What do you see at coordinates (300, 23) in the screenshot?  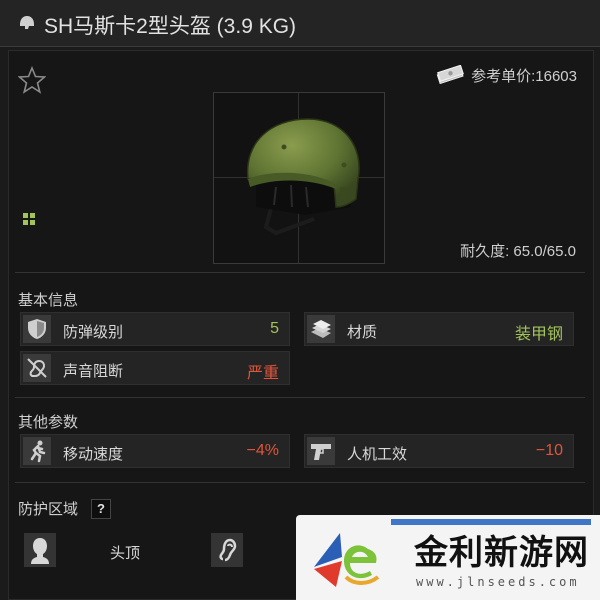 I see `title-bar: SH马斯卡2型头盔 (3.9 KG)` at bounding box center [300, 23].